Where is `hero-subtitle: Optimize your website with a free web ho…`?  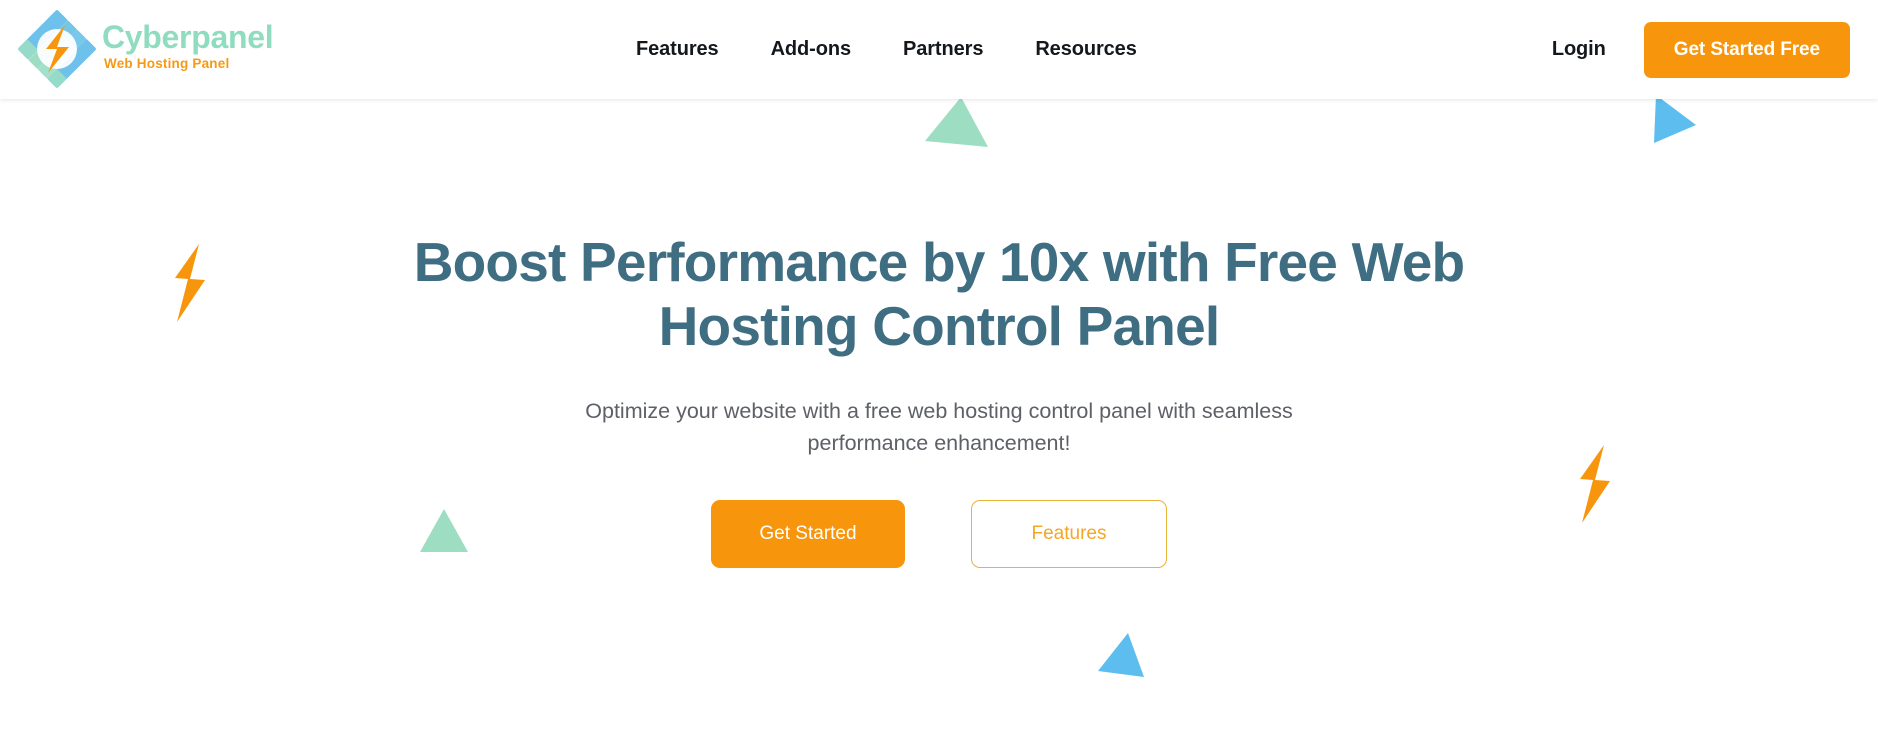 hero-subtitle: Optimize your website with a free web ho… is located at coordinates (939, 427).